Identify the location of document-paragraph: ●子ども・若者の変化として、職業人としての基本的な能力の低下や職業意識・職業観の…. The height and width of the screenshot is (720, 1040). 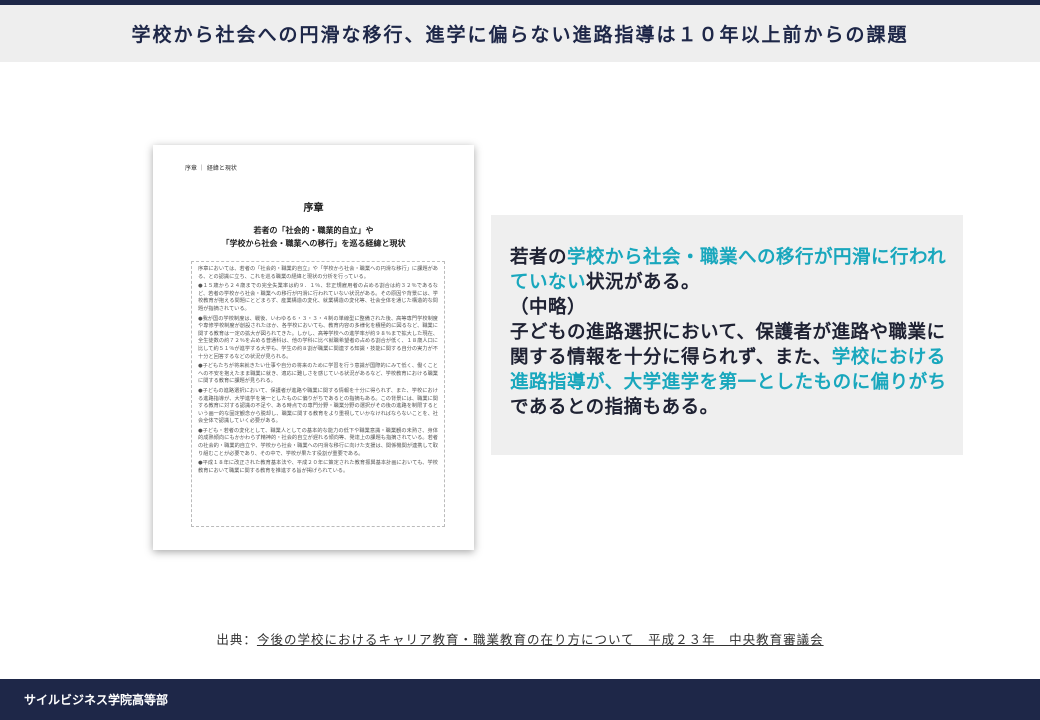
(318, 442).